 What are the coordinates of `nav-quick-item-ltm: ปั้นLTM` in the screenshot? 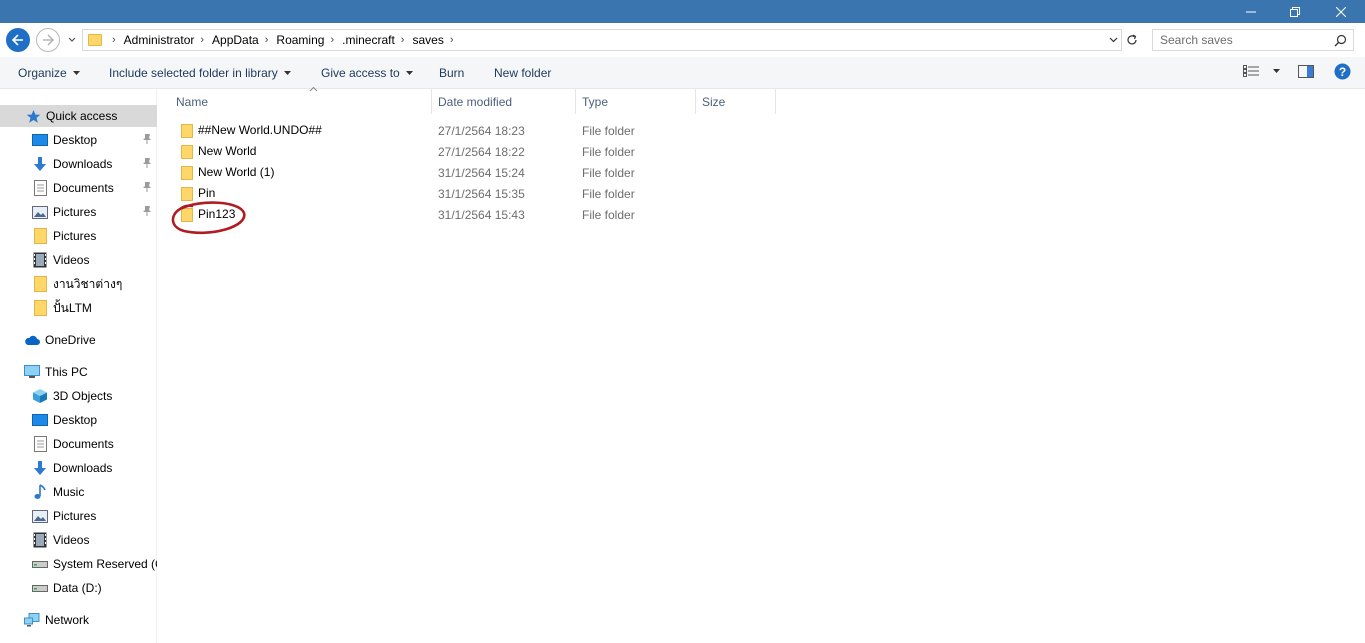 It's located at (78, 308).